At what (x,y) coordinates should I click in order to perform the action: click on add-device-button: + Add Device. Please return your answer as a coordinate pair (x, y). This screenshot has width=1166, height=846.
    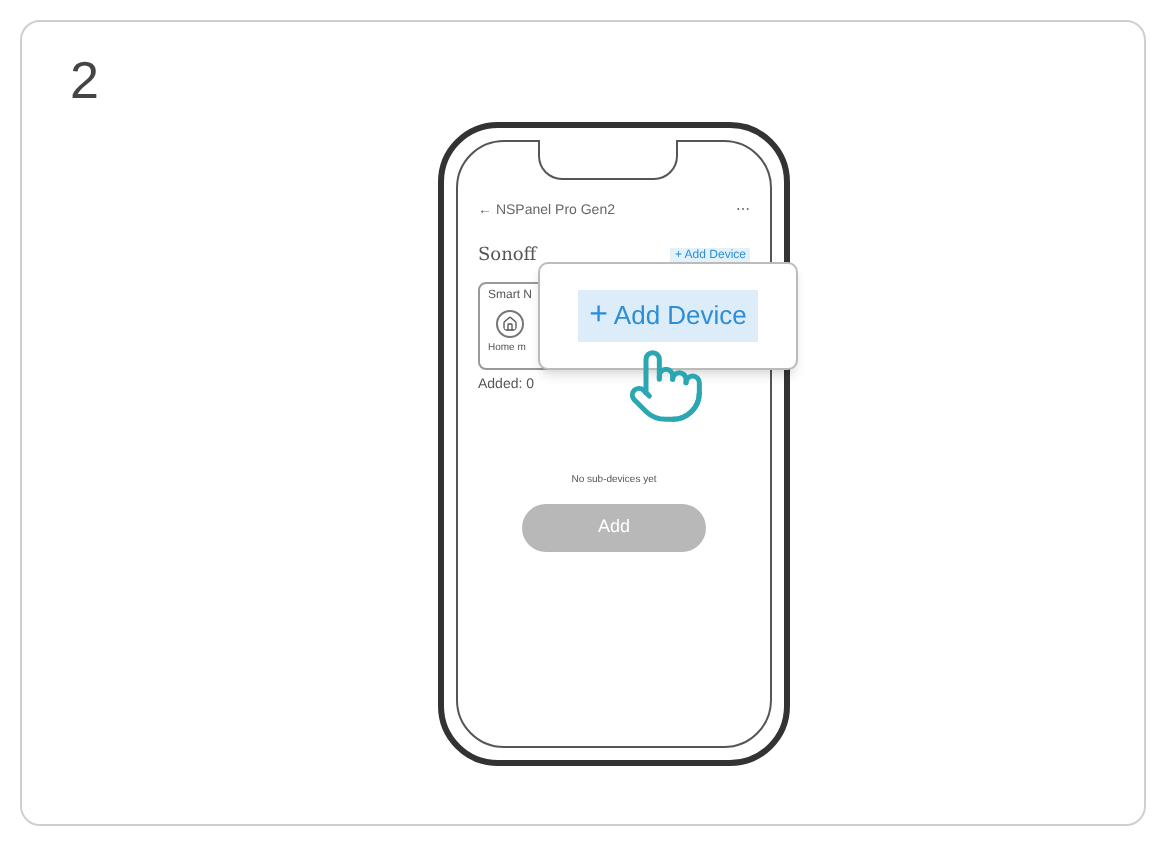
    Looking at the image, I should click on (668, 316).